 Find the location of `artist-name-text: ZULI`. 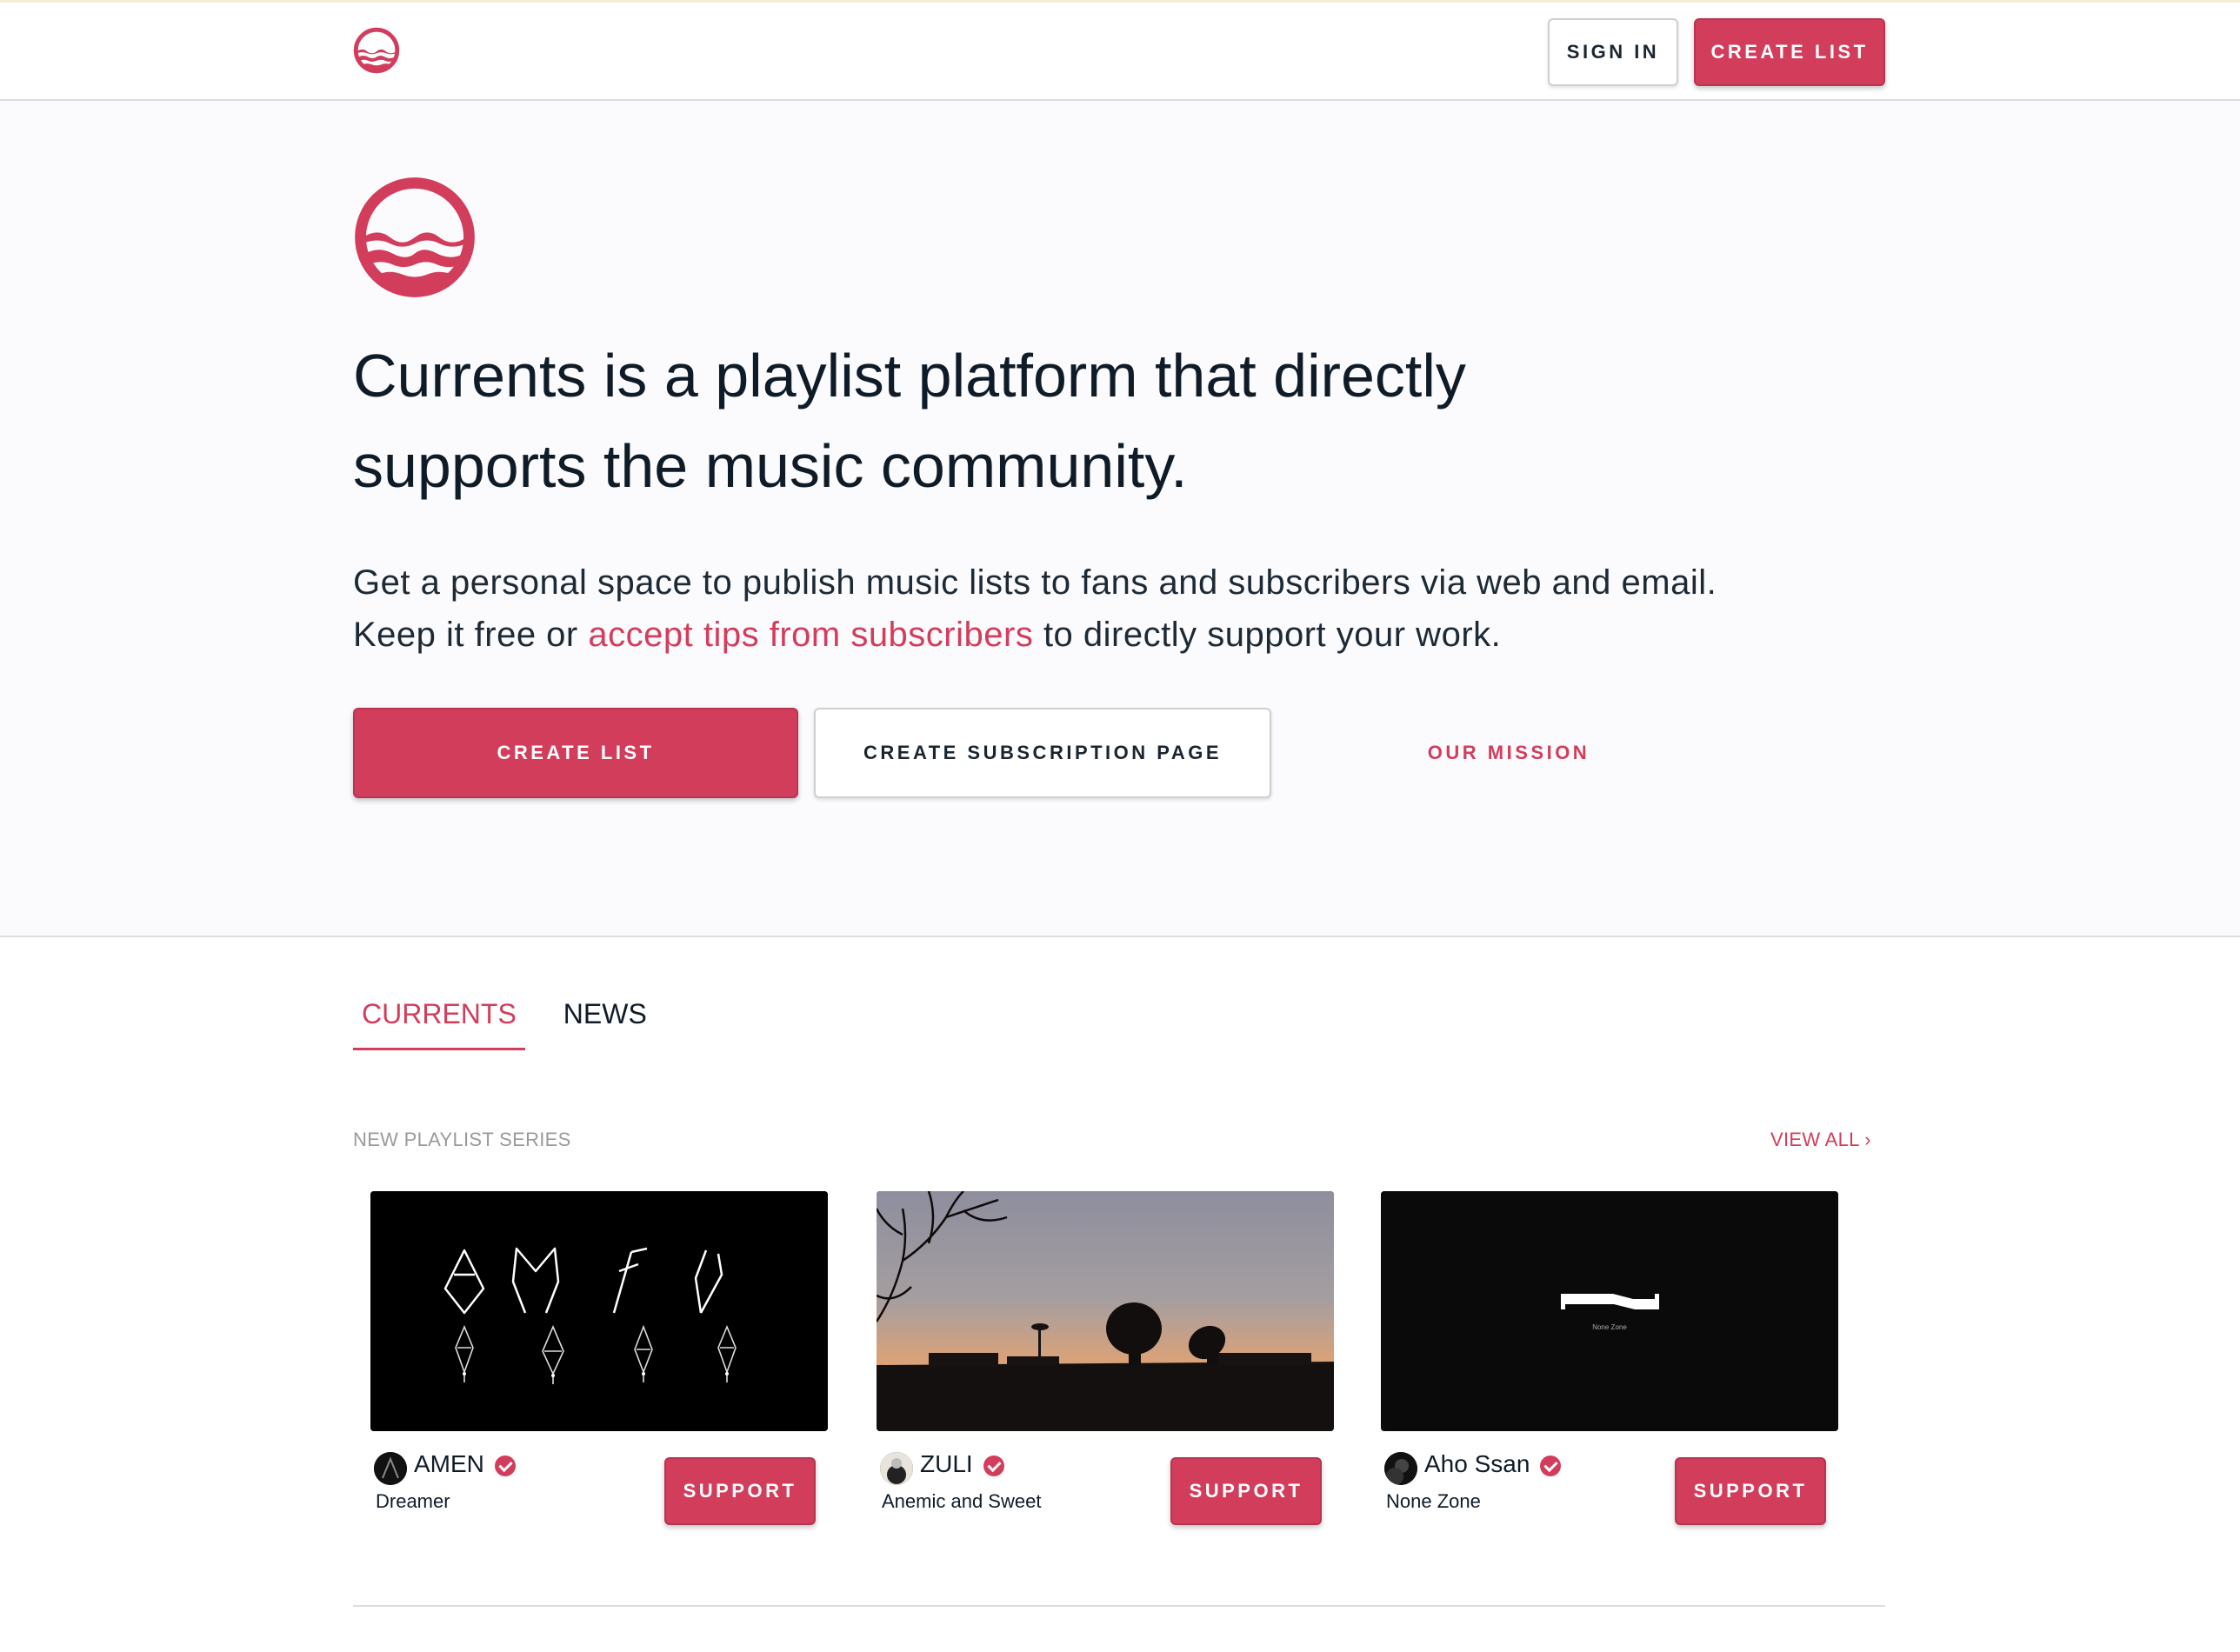

artist-name-text: ZULI is located at coordinates (946, 1464).